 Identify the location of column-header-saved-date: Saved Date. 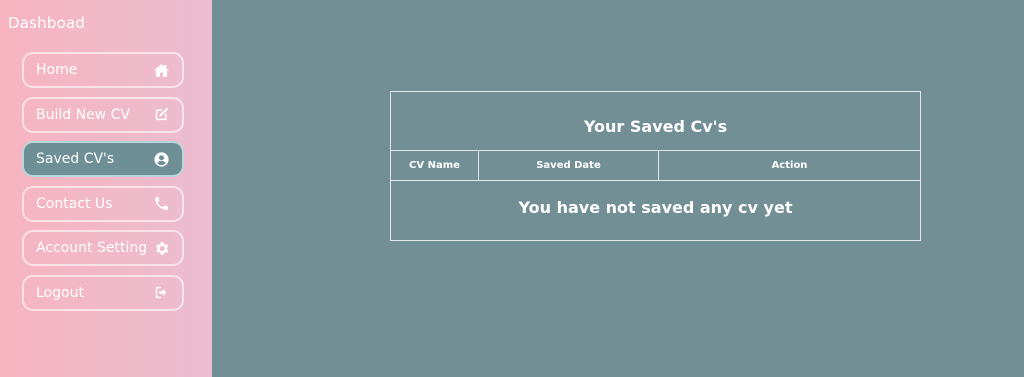
(569, 165).